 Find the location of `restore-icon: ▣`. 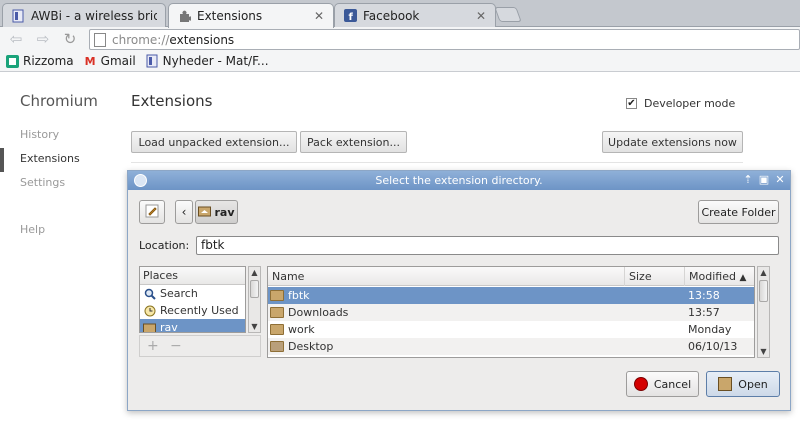

restore-icon: ▣ is located at coordinates (764, 179).